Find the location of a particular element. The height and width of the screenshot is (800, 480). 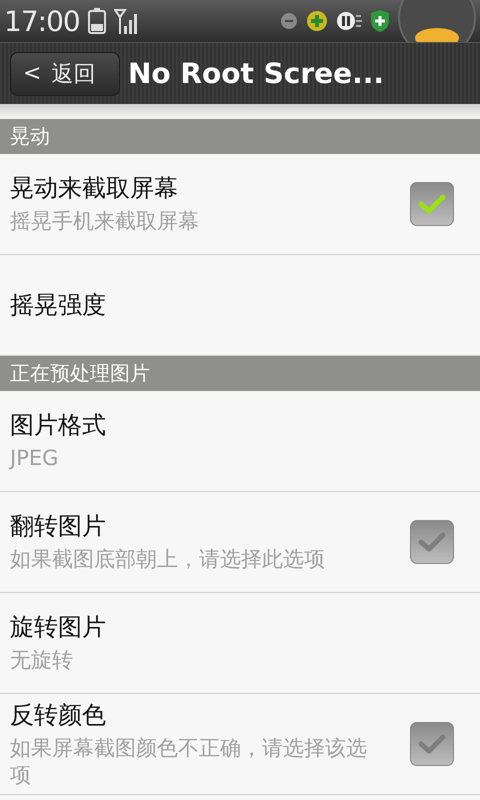

setting-title: 旋转图片 is located at coordinates (58, 628).